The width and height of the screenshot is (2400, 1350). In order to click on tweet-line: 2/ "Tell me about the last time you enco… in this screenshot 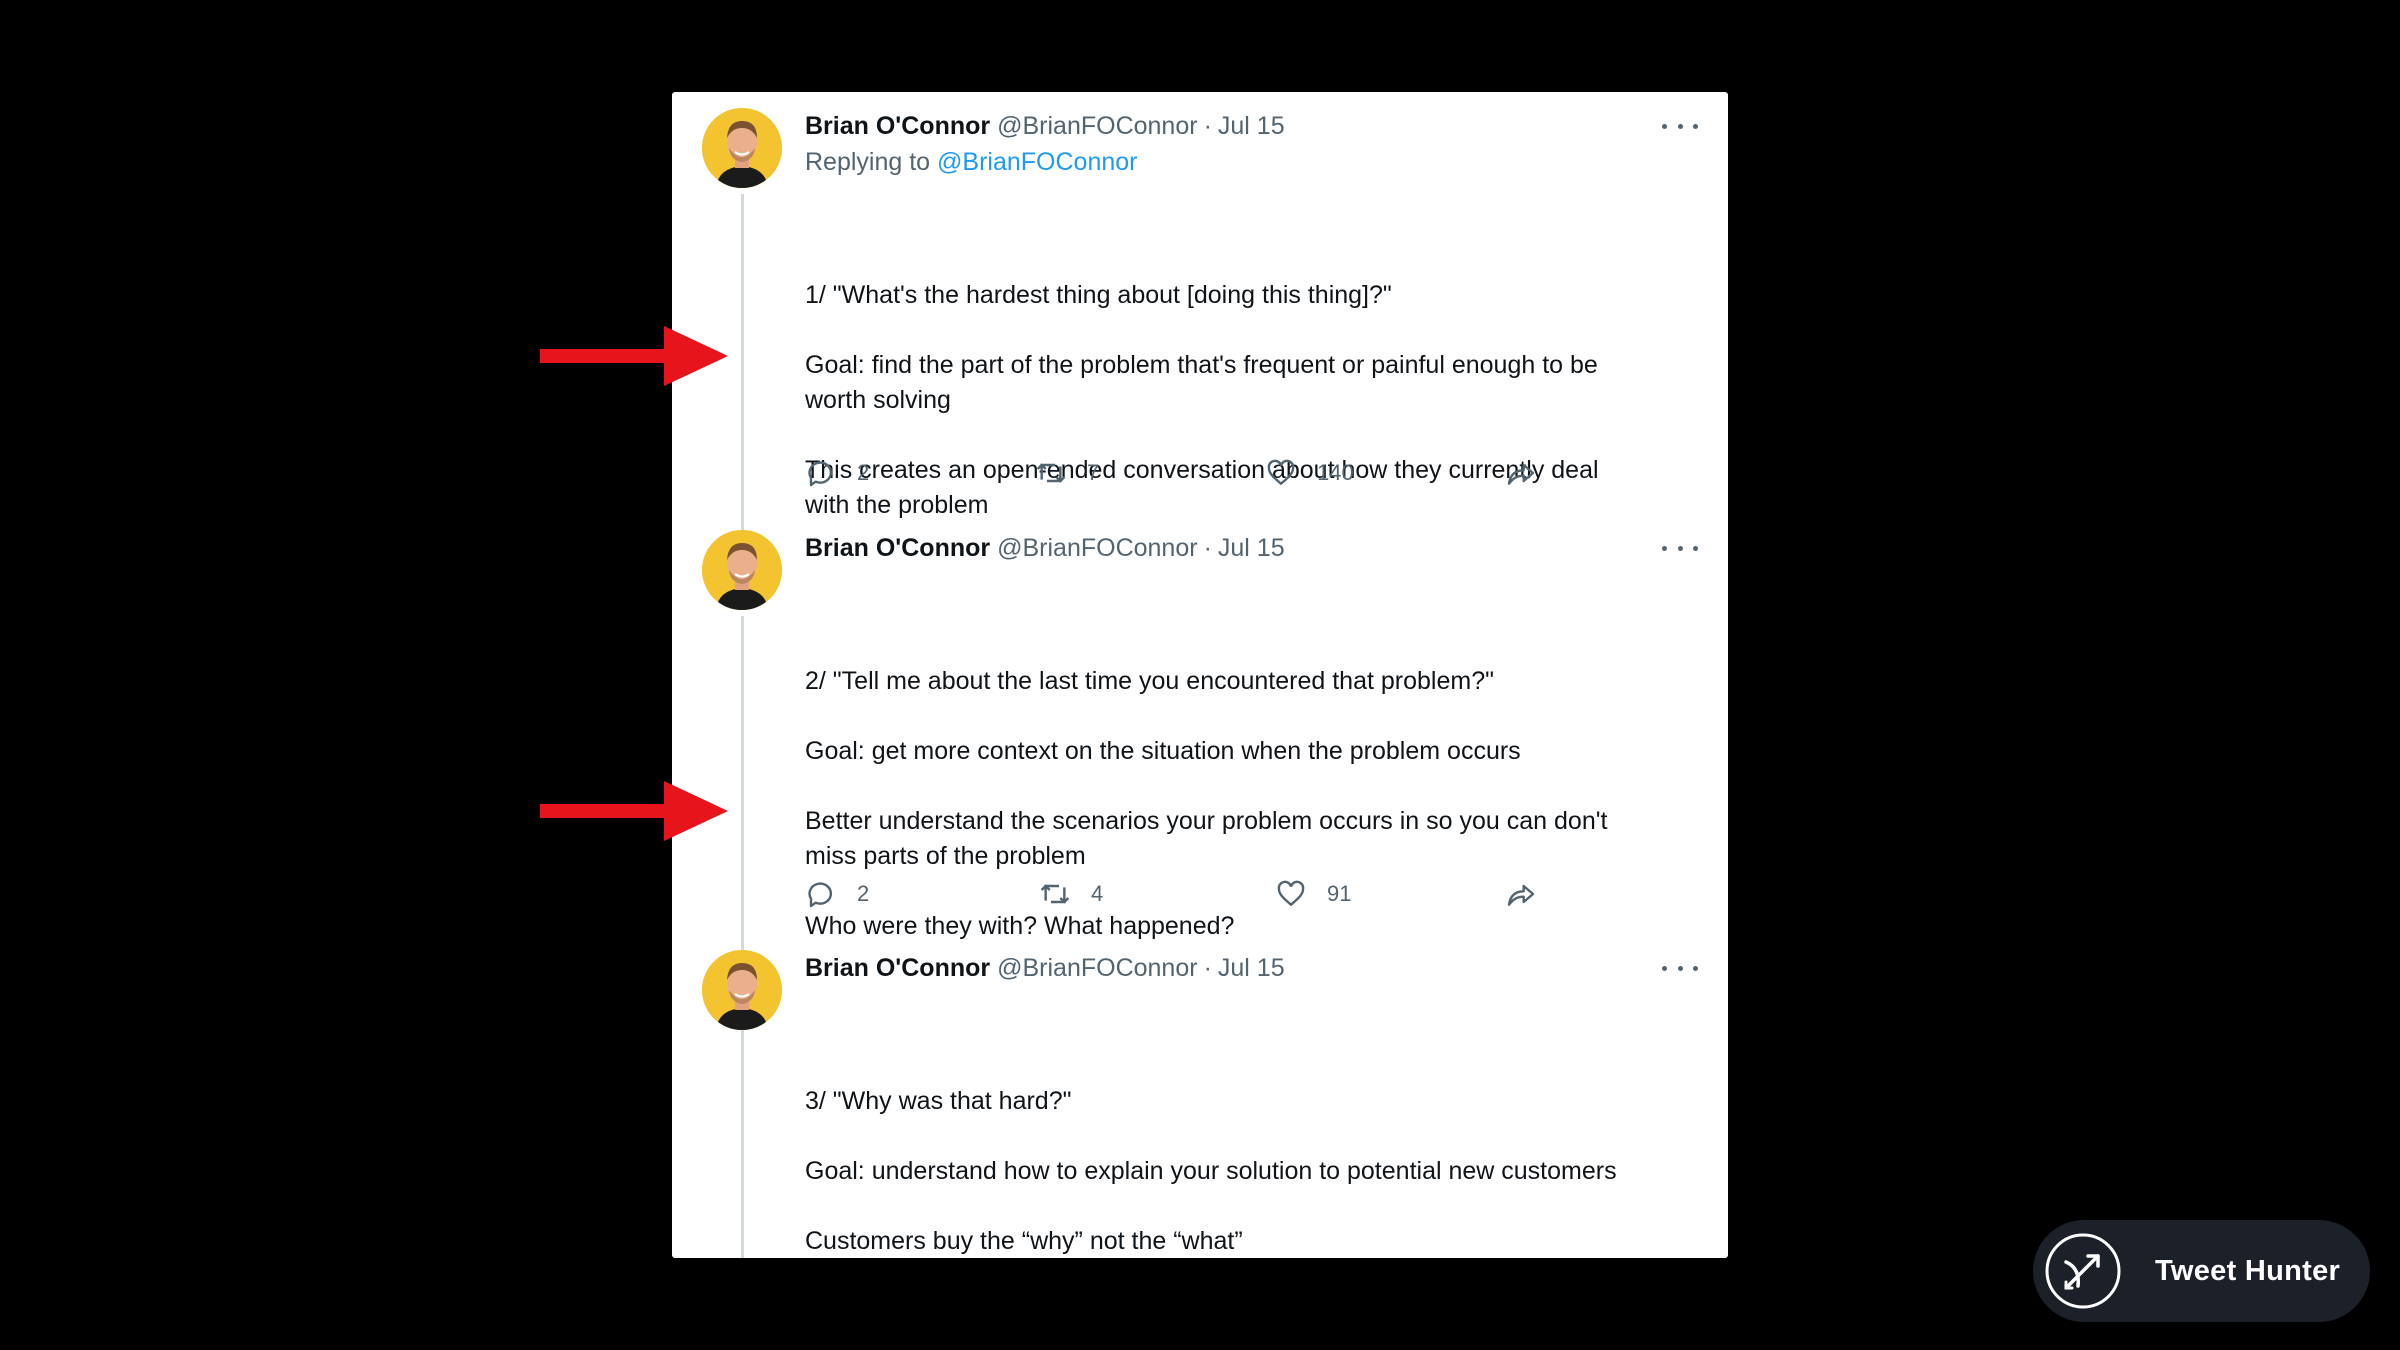, I will do `click(1149, 681)`.